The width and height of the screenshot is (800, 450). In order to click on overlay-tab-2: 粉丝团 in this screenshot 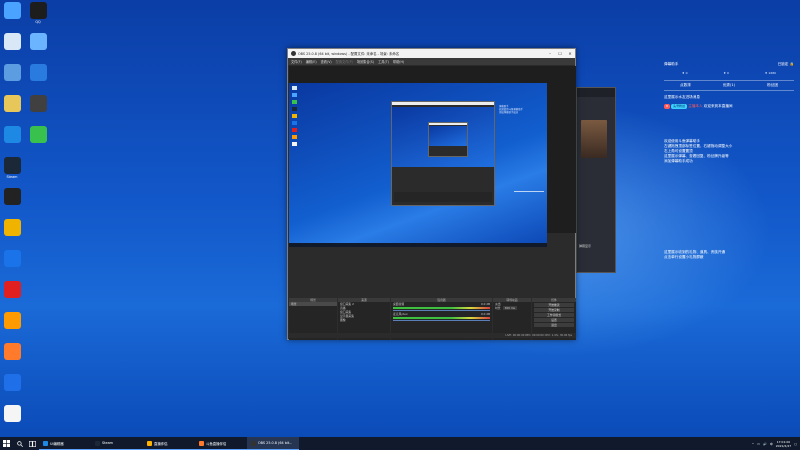, I will do `click(772, 85)`.